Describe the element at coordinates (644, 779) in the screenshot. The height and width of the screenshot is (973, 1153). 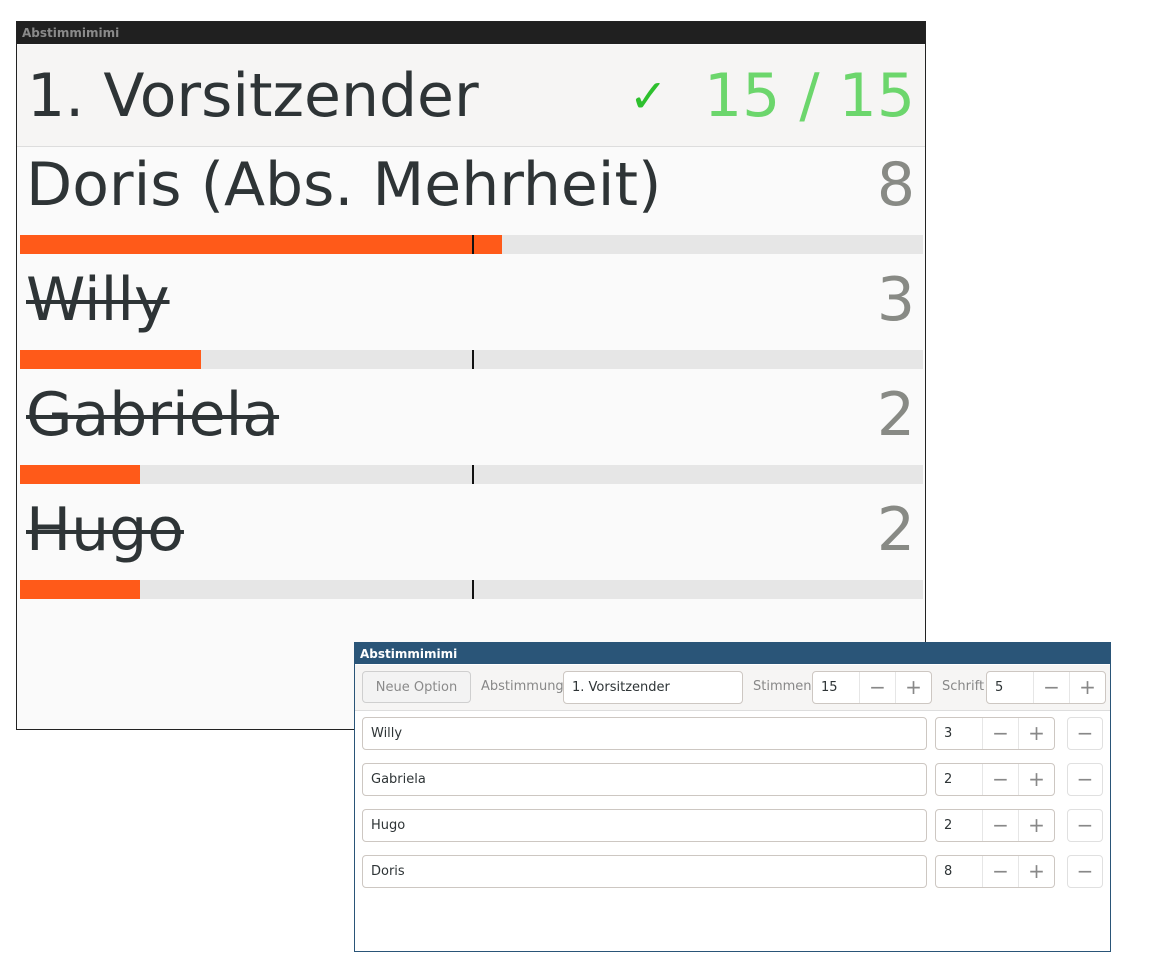
I see `option-name-input: Gabriela` at that location.